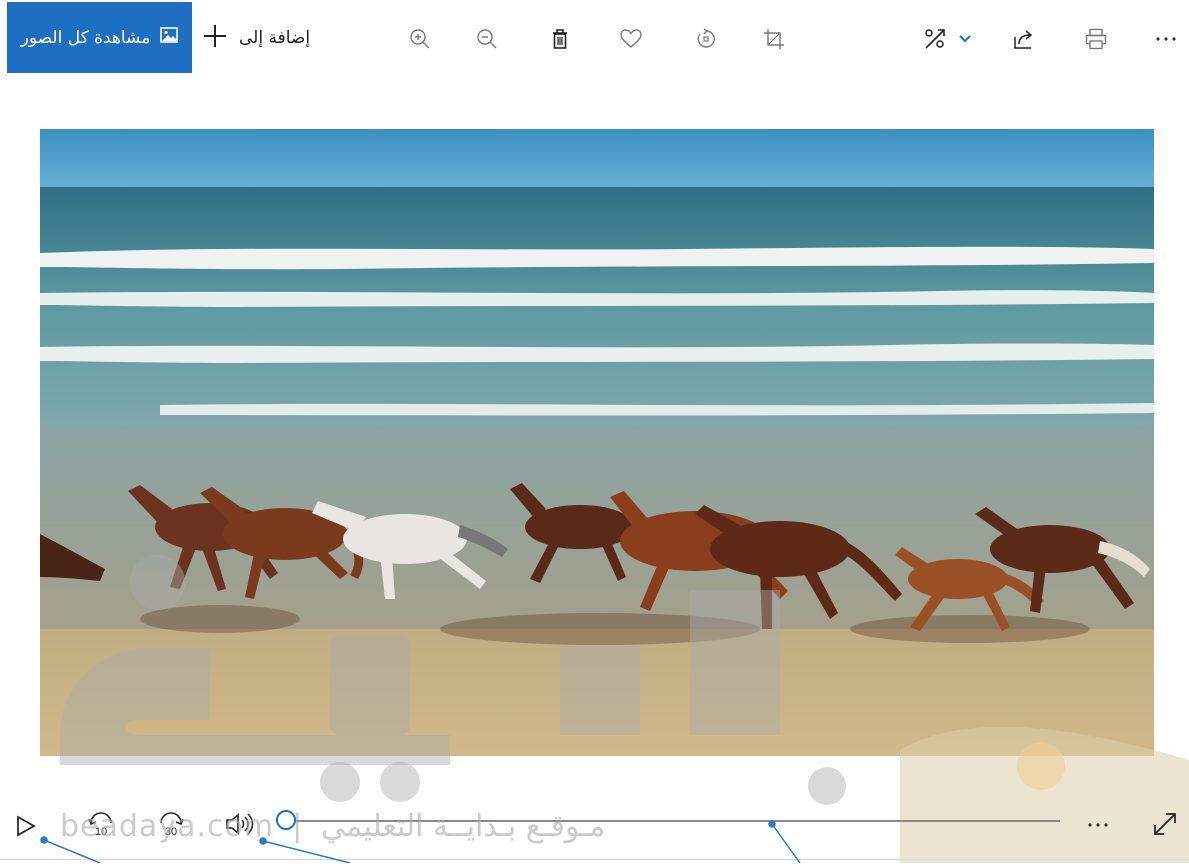  I want to click on favorite-icon, so click(631, 39).